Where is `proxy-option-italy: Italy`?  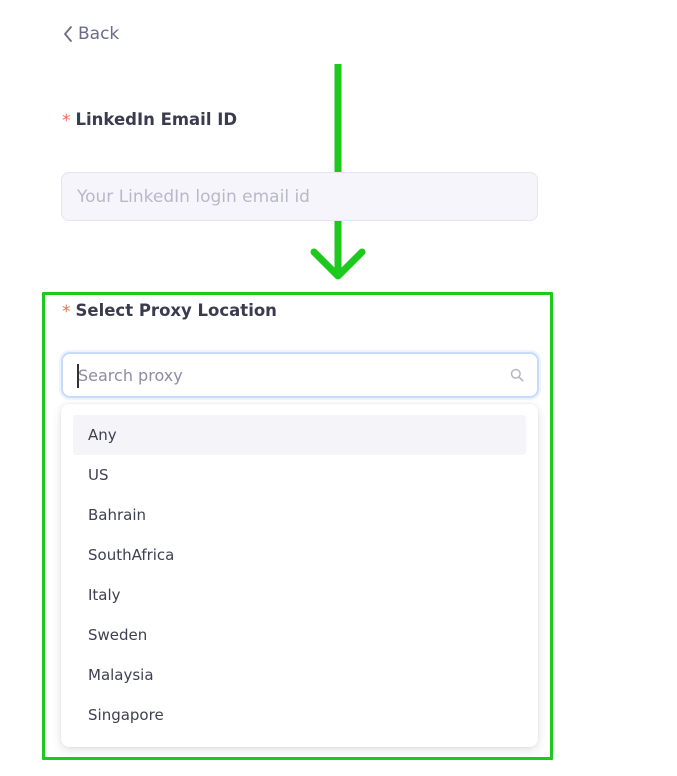
proxy-option-italy: Italy is located at coordinates (299, 595).